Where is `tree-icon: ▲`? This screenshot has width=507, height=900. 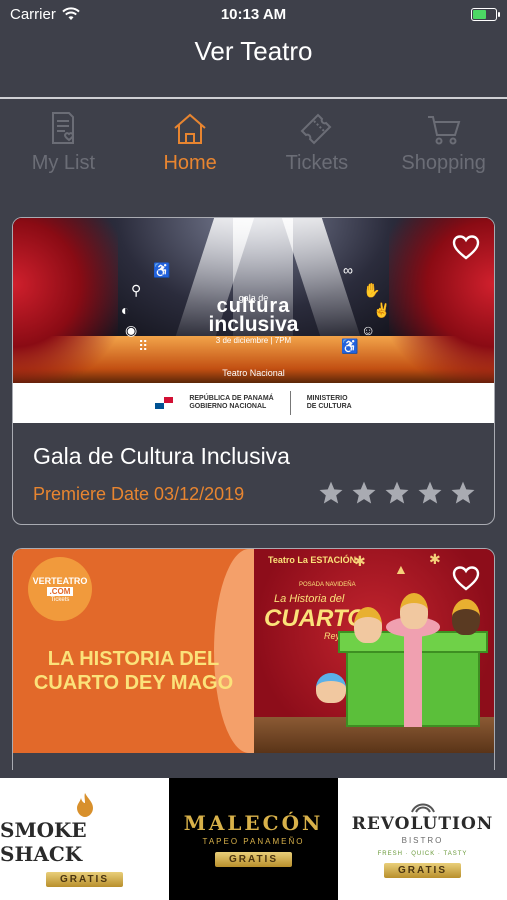
tree-icon: ▲ is located at coordinates (401, 569).